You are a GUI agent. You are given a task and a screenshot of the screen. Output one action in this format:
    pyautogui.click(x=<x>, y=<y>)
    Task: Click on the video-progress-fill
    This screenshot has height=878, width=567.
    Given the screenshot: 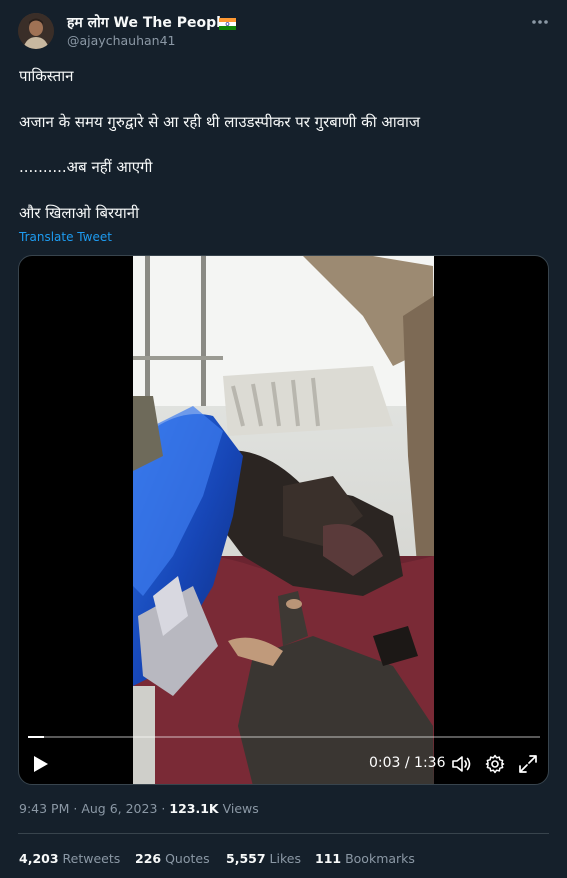 What is the action you would take?
    pyautogui.click(x=36, y=737)
    